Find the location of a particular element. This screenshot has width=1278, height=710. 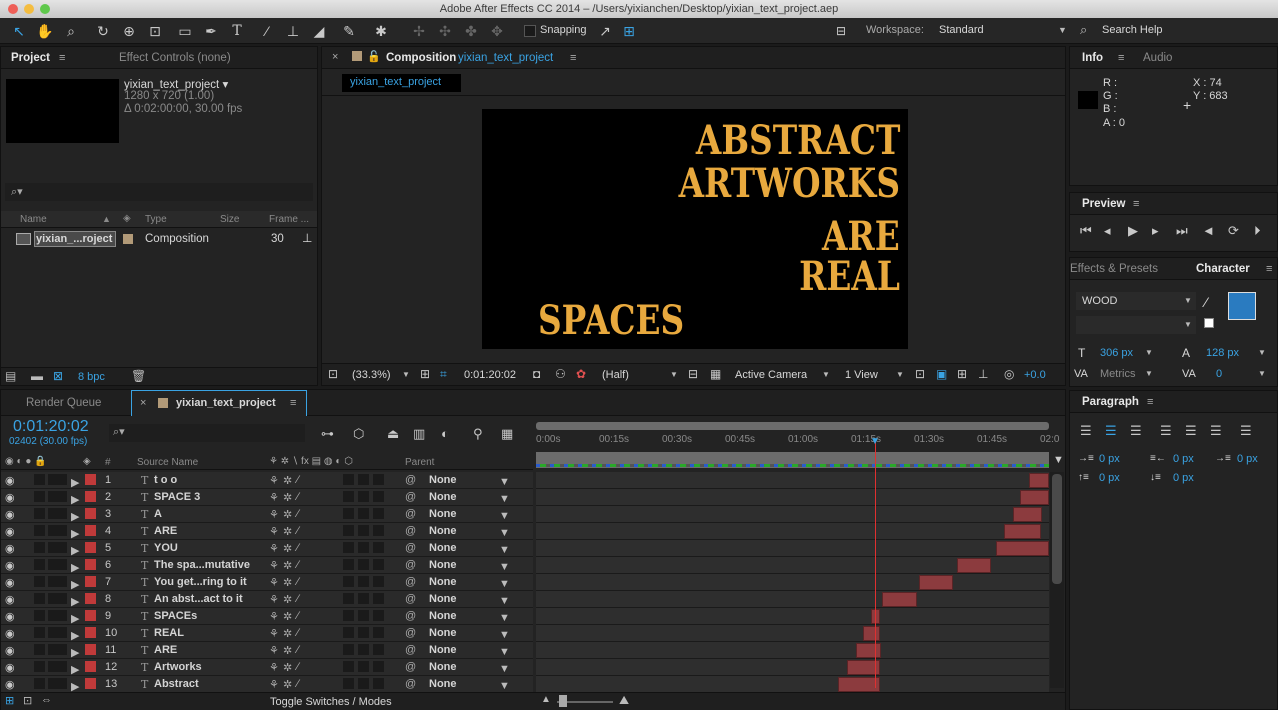

axis-tool-icon-2: ✣ is located at coordinates (445, 31).